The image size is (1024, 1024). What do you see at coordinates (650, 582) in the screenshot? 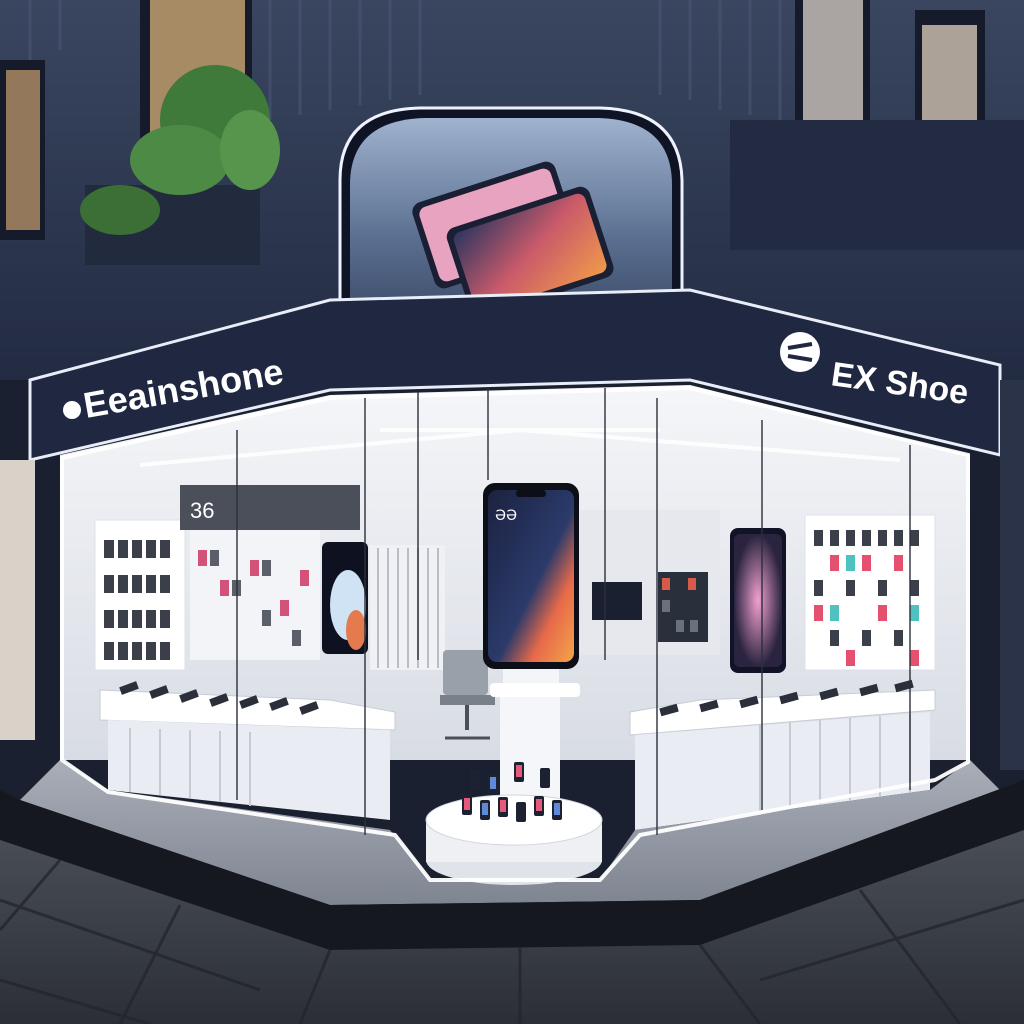
I see `back-display-wall` at bounding box center [650, 582].